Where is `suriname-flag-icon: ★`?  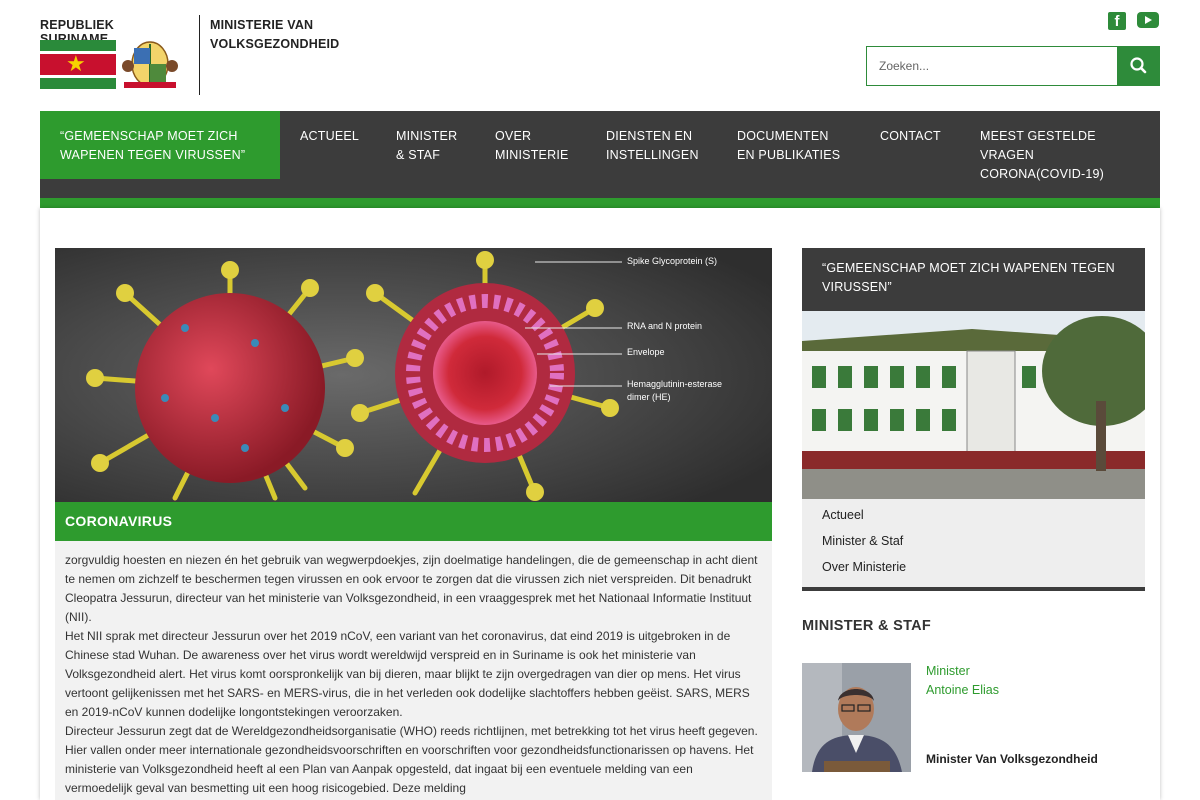 suriname-flag-icon: ★ is located at coordinates (78, 65).